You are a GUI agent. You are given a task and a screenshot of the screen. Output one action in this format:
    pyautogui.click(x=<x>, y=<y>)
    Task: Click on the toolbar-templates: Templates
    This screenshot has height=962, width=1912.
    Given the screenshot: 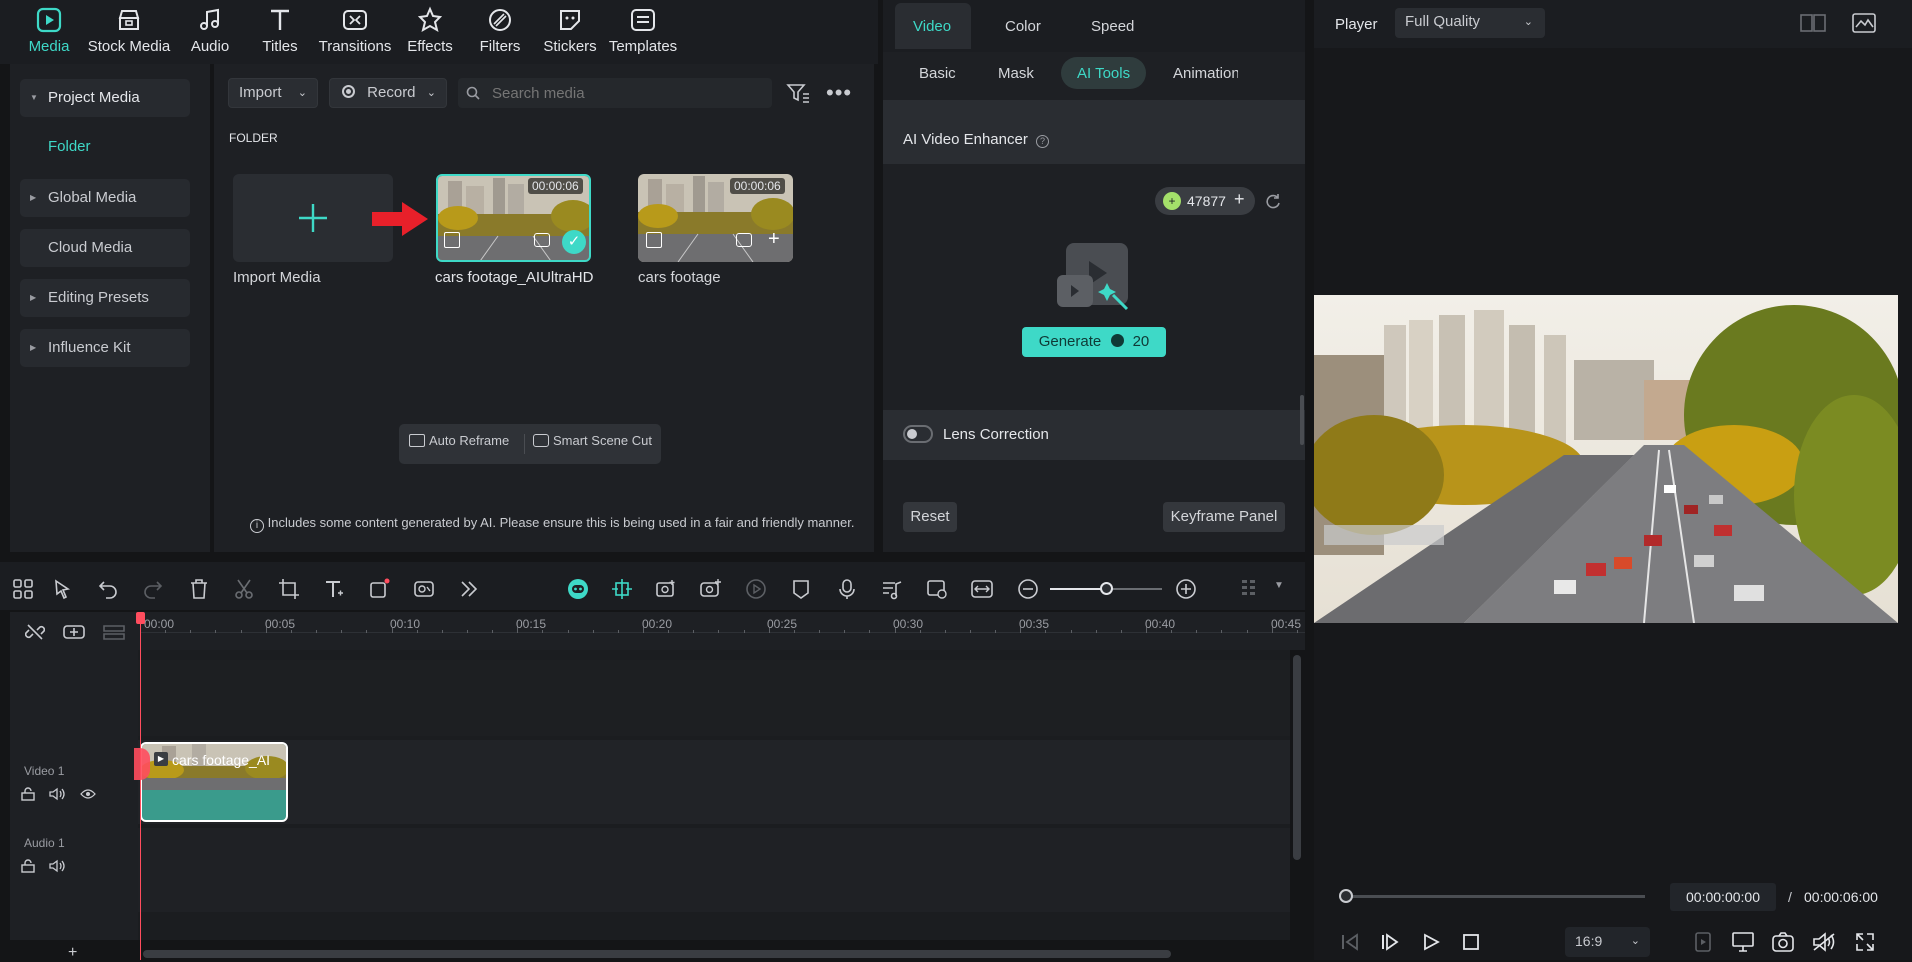 What is the action you would take?
    pyautogui.click(x=643, y=30)
    